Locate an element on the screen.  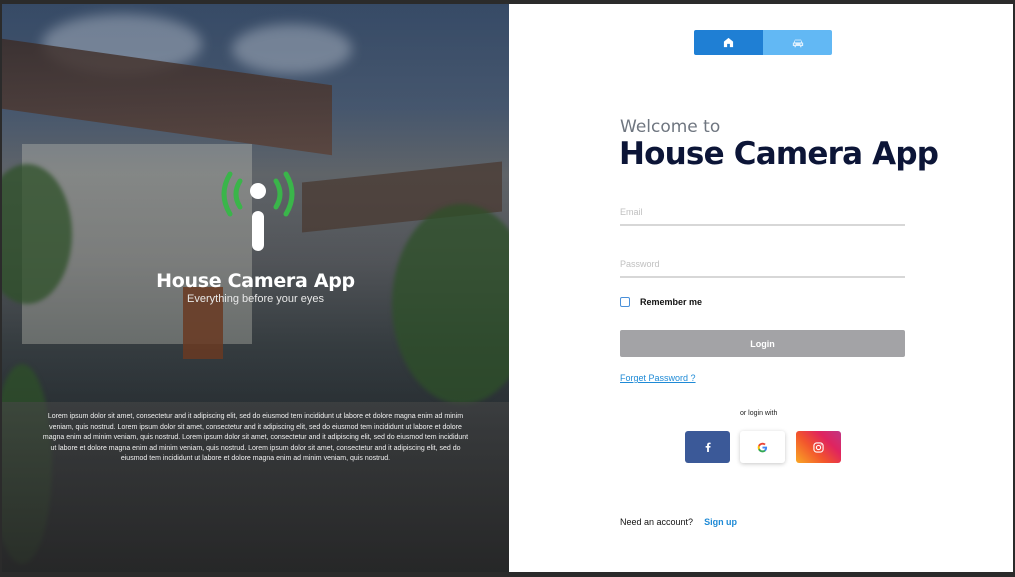
hero-cloud is located at coordinates (292, 49).